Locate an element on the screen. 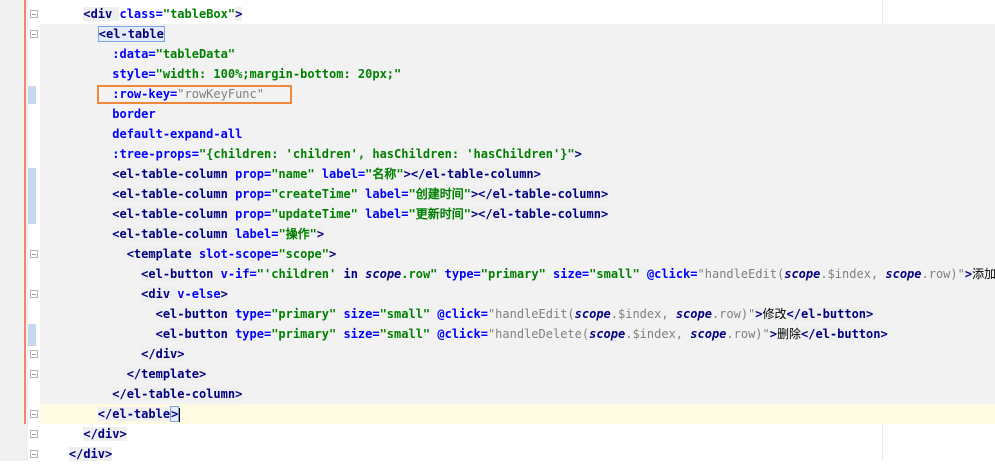  code-line: <template slot-scope="scope"> is located at coordinates (517, 254).